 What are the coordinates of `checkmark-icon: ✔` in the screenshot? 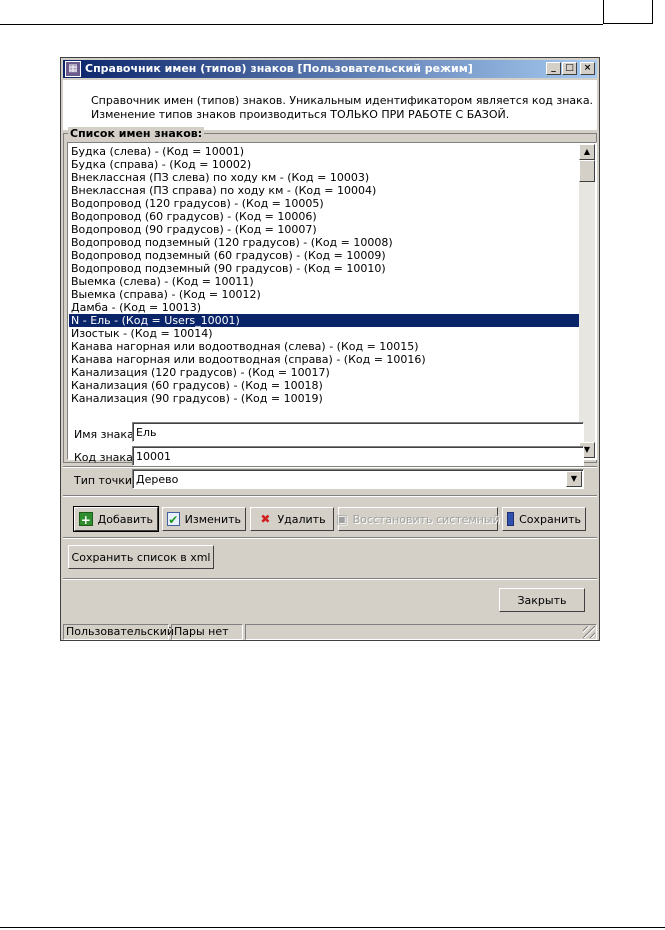 It's located at (173, 519).